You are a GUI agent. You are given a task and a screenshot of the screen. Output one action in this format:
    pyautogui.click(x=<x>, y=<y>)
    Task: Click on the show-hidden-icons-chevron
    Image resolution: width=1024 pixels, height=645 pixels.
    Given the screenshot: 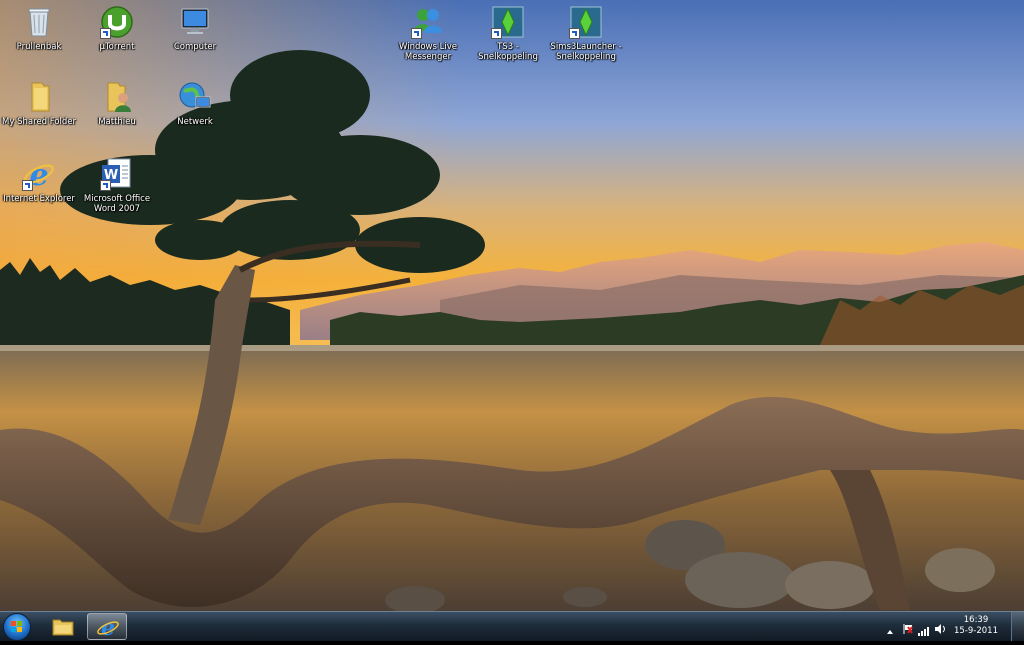 What is the action you would take?
    pyautogui.click(x=890, y=630)
    